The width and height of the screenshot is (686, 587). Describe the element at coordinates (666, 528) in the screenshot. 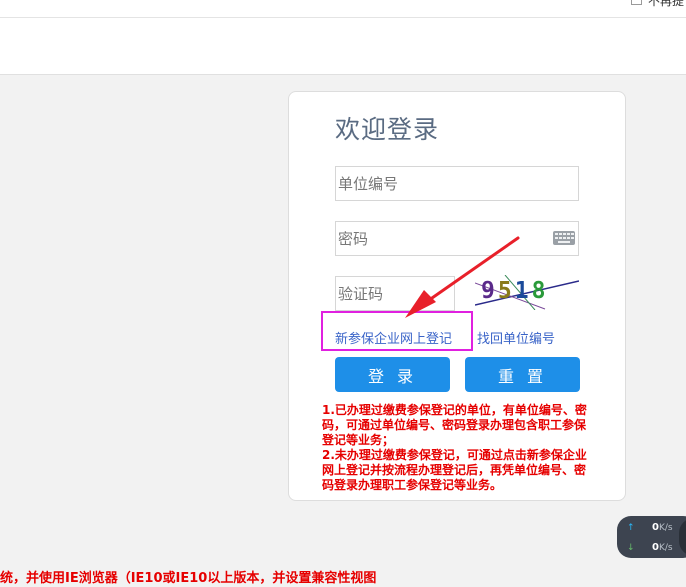

I see `upload-speed-unit: K/s` at that location.